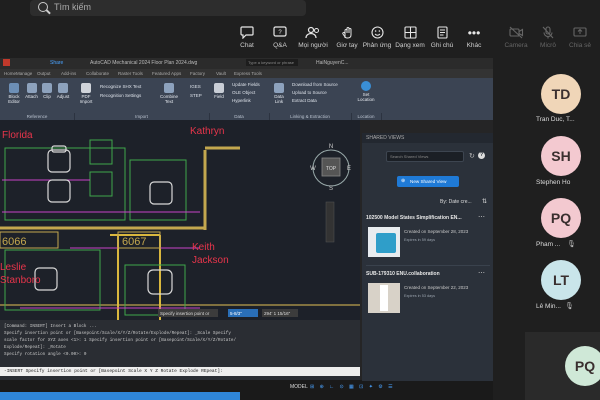 Image resolution: width=600 pixels, height=400 pixels. I want to click on avatar: PQ, so click(561, 218).